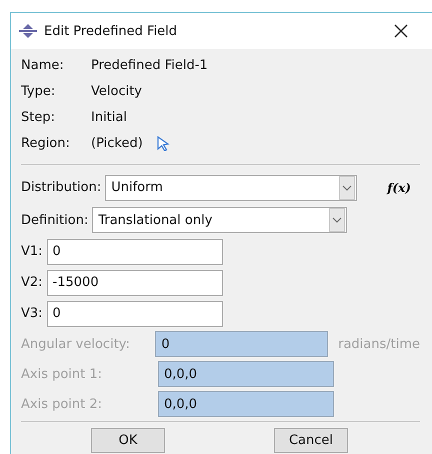  I want to click on field-value: Predefined Field-1, so click(149, 65).